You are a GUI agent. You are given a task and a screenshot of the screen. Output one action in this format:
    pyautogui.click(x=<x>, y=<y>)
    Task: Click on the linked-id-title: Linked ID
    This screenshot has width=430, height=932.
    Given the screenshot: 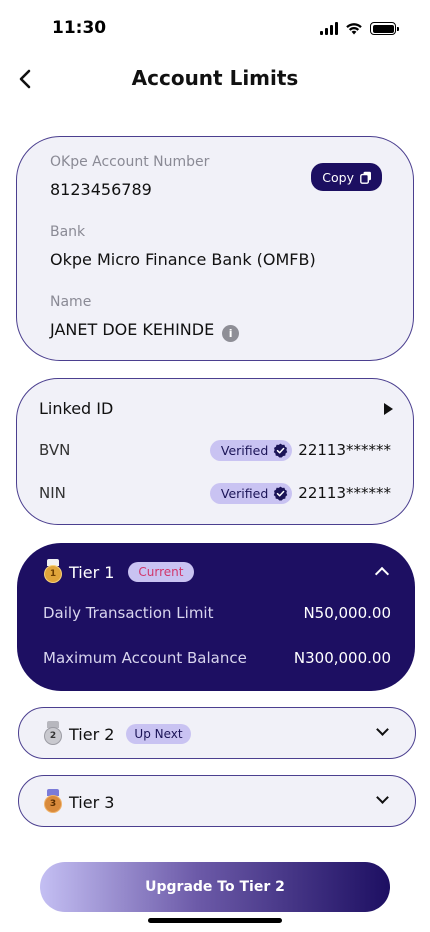 What is the action you would take?
    pyautogui.click(x=76, y=408)
    